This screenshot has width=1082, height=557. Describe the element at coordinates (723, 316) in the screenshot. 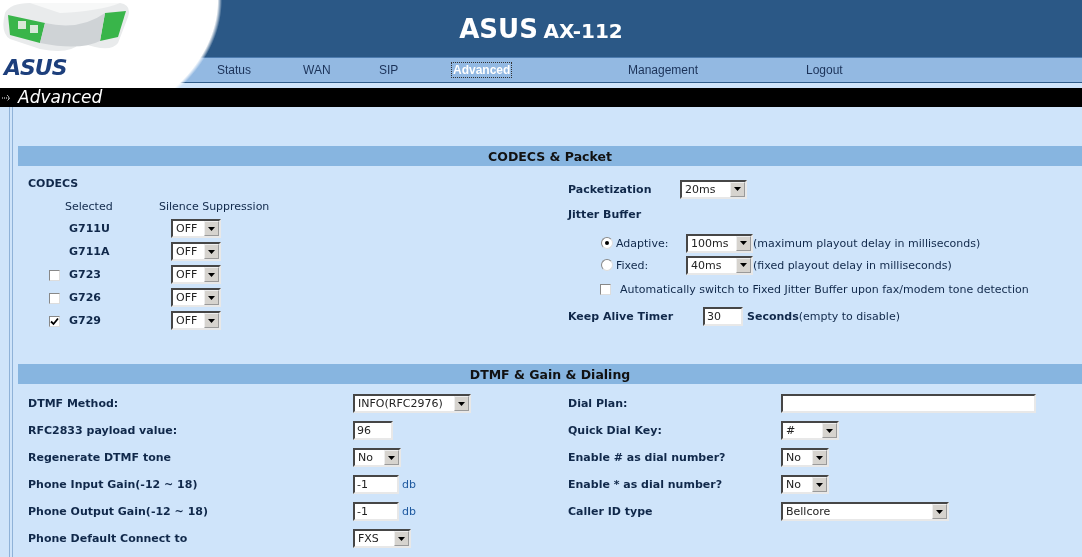

I see `input-field: 30` at that location.